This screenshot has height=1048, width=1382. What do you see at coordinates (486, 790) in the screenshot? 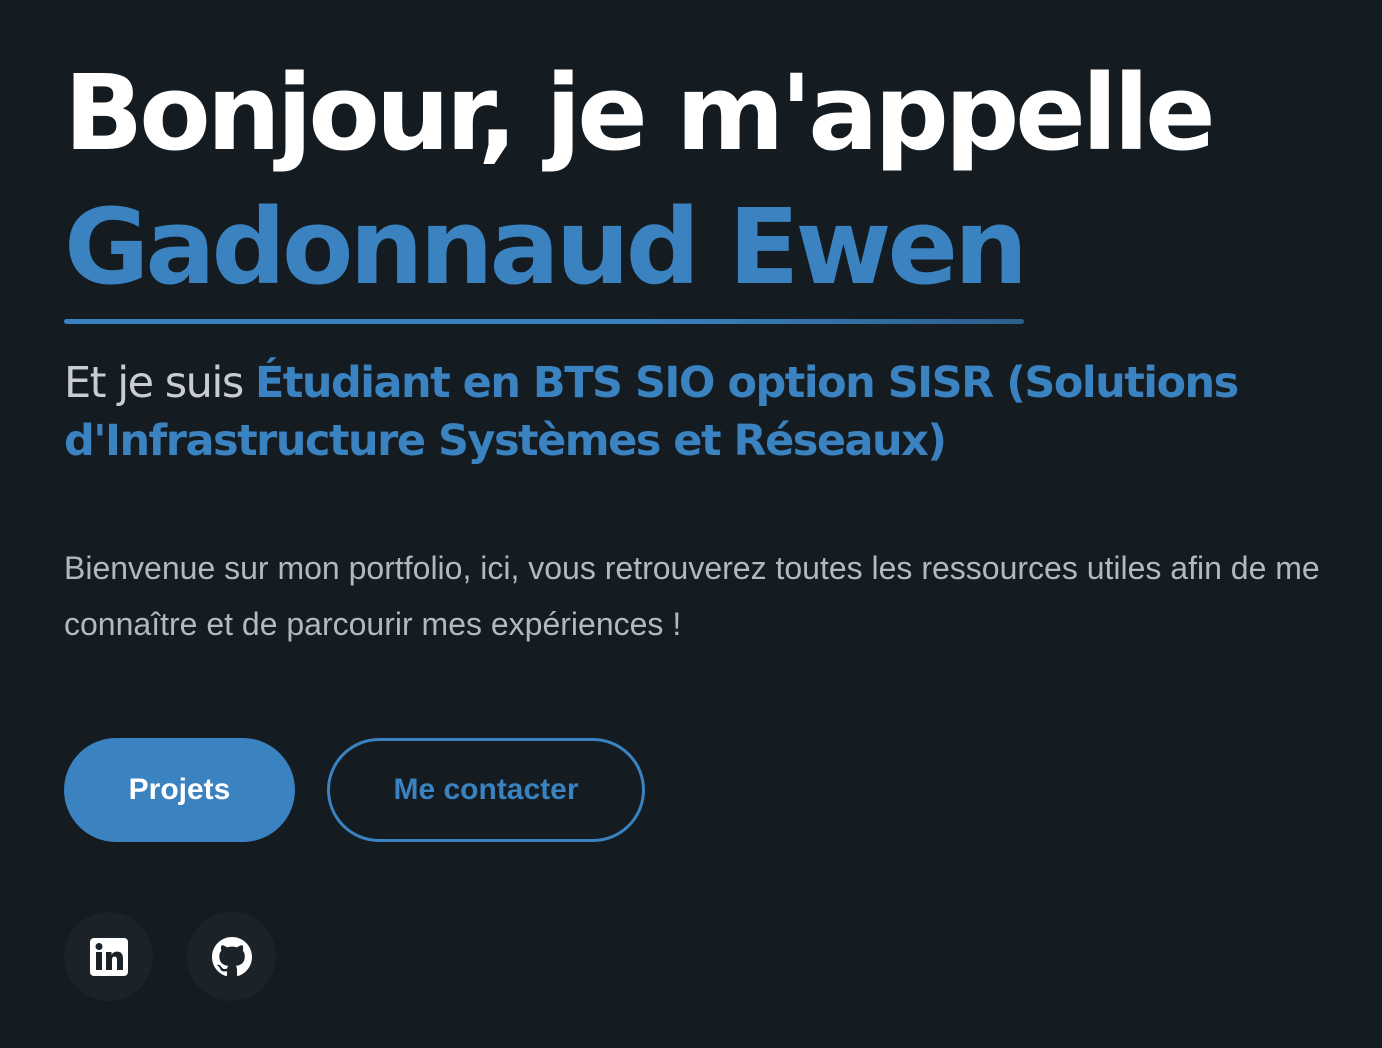
I see `contact-button: Me contacter` at bounding box center [486, 790].